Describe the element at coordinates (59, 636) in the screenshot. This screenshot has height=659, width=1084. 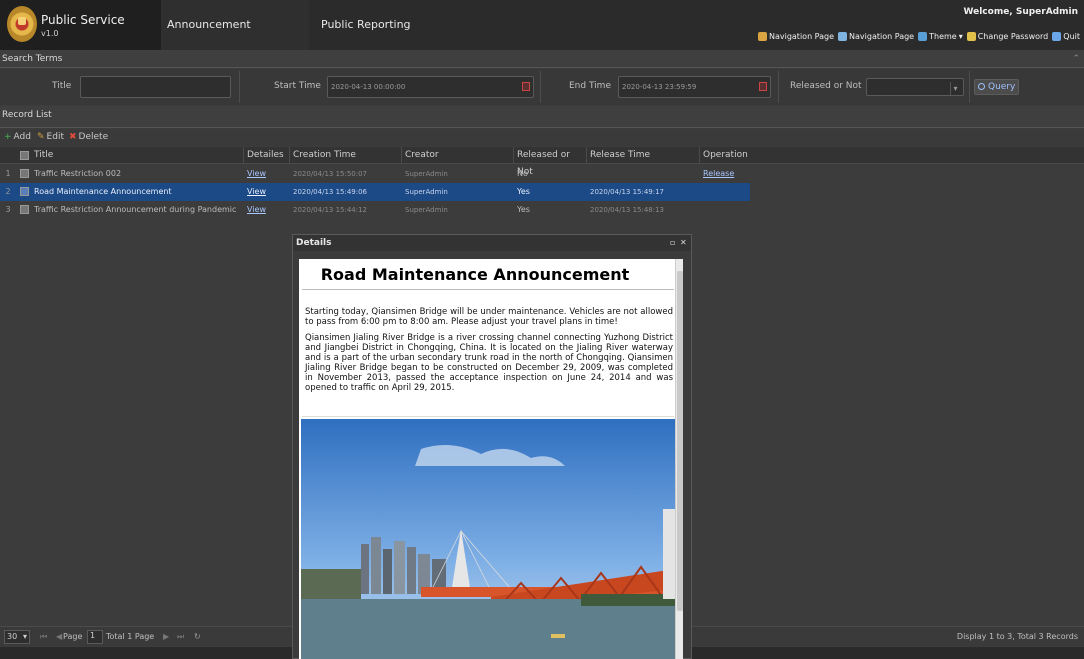
I see `prev-page-icon: ◀` at that location.